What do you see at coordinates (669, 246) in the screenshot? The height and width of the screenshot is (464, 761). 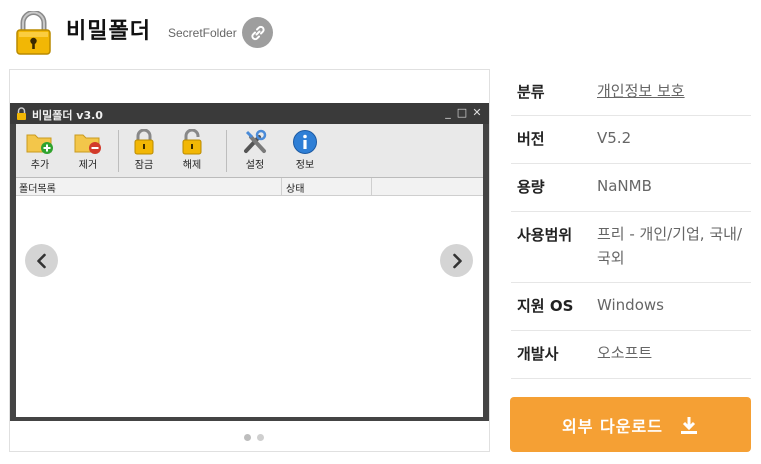 I see `info-value: 프리 - 개인/기업, 국내/국외` at bounding box center [669, 246].